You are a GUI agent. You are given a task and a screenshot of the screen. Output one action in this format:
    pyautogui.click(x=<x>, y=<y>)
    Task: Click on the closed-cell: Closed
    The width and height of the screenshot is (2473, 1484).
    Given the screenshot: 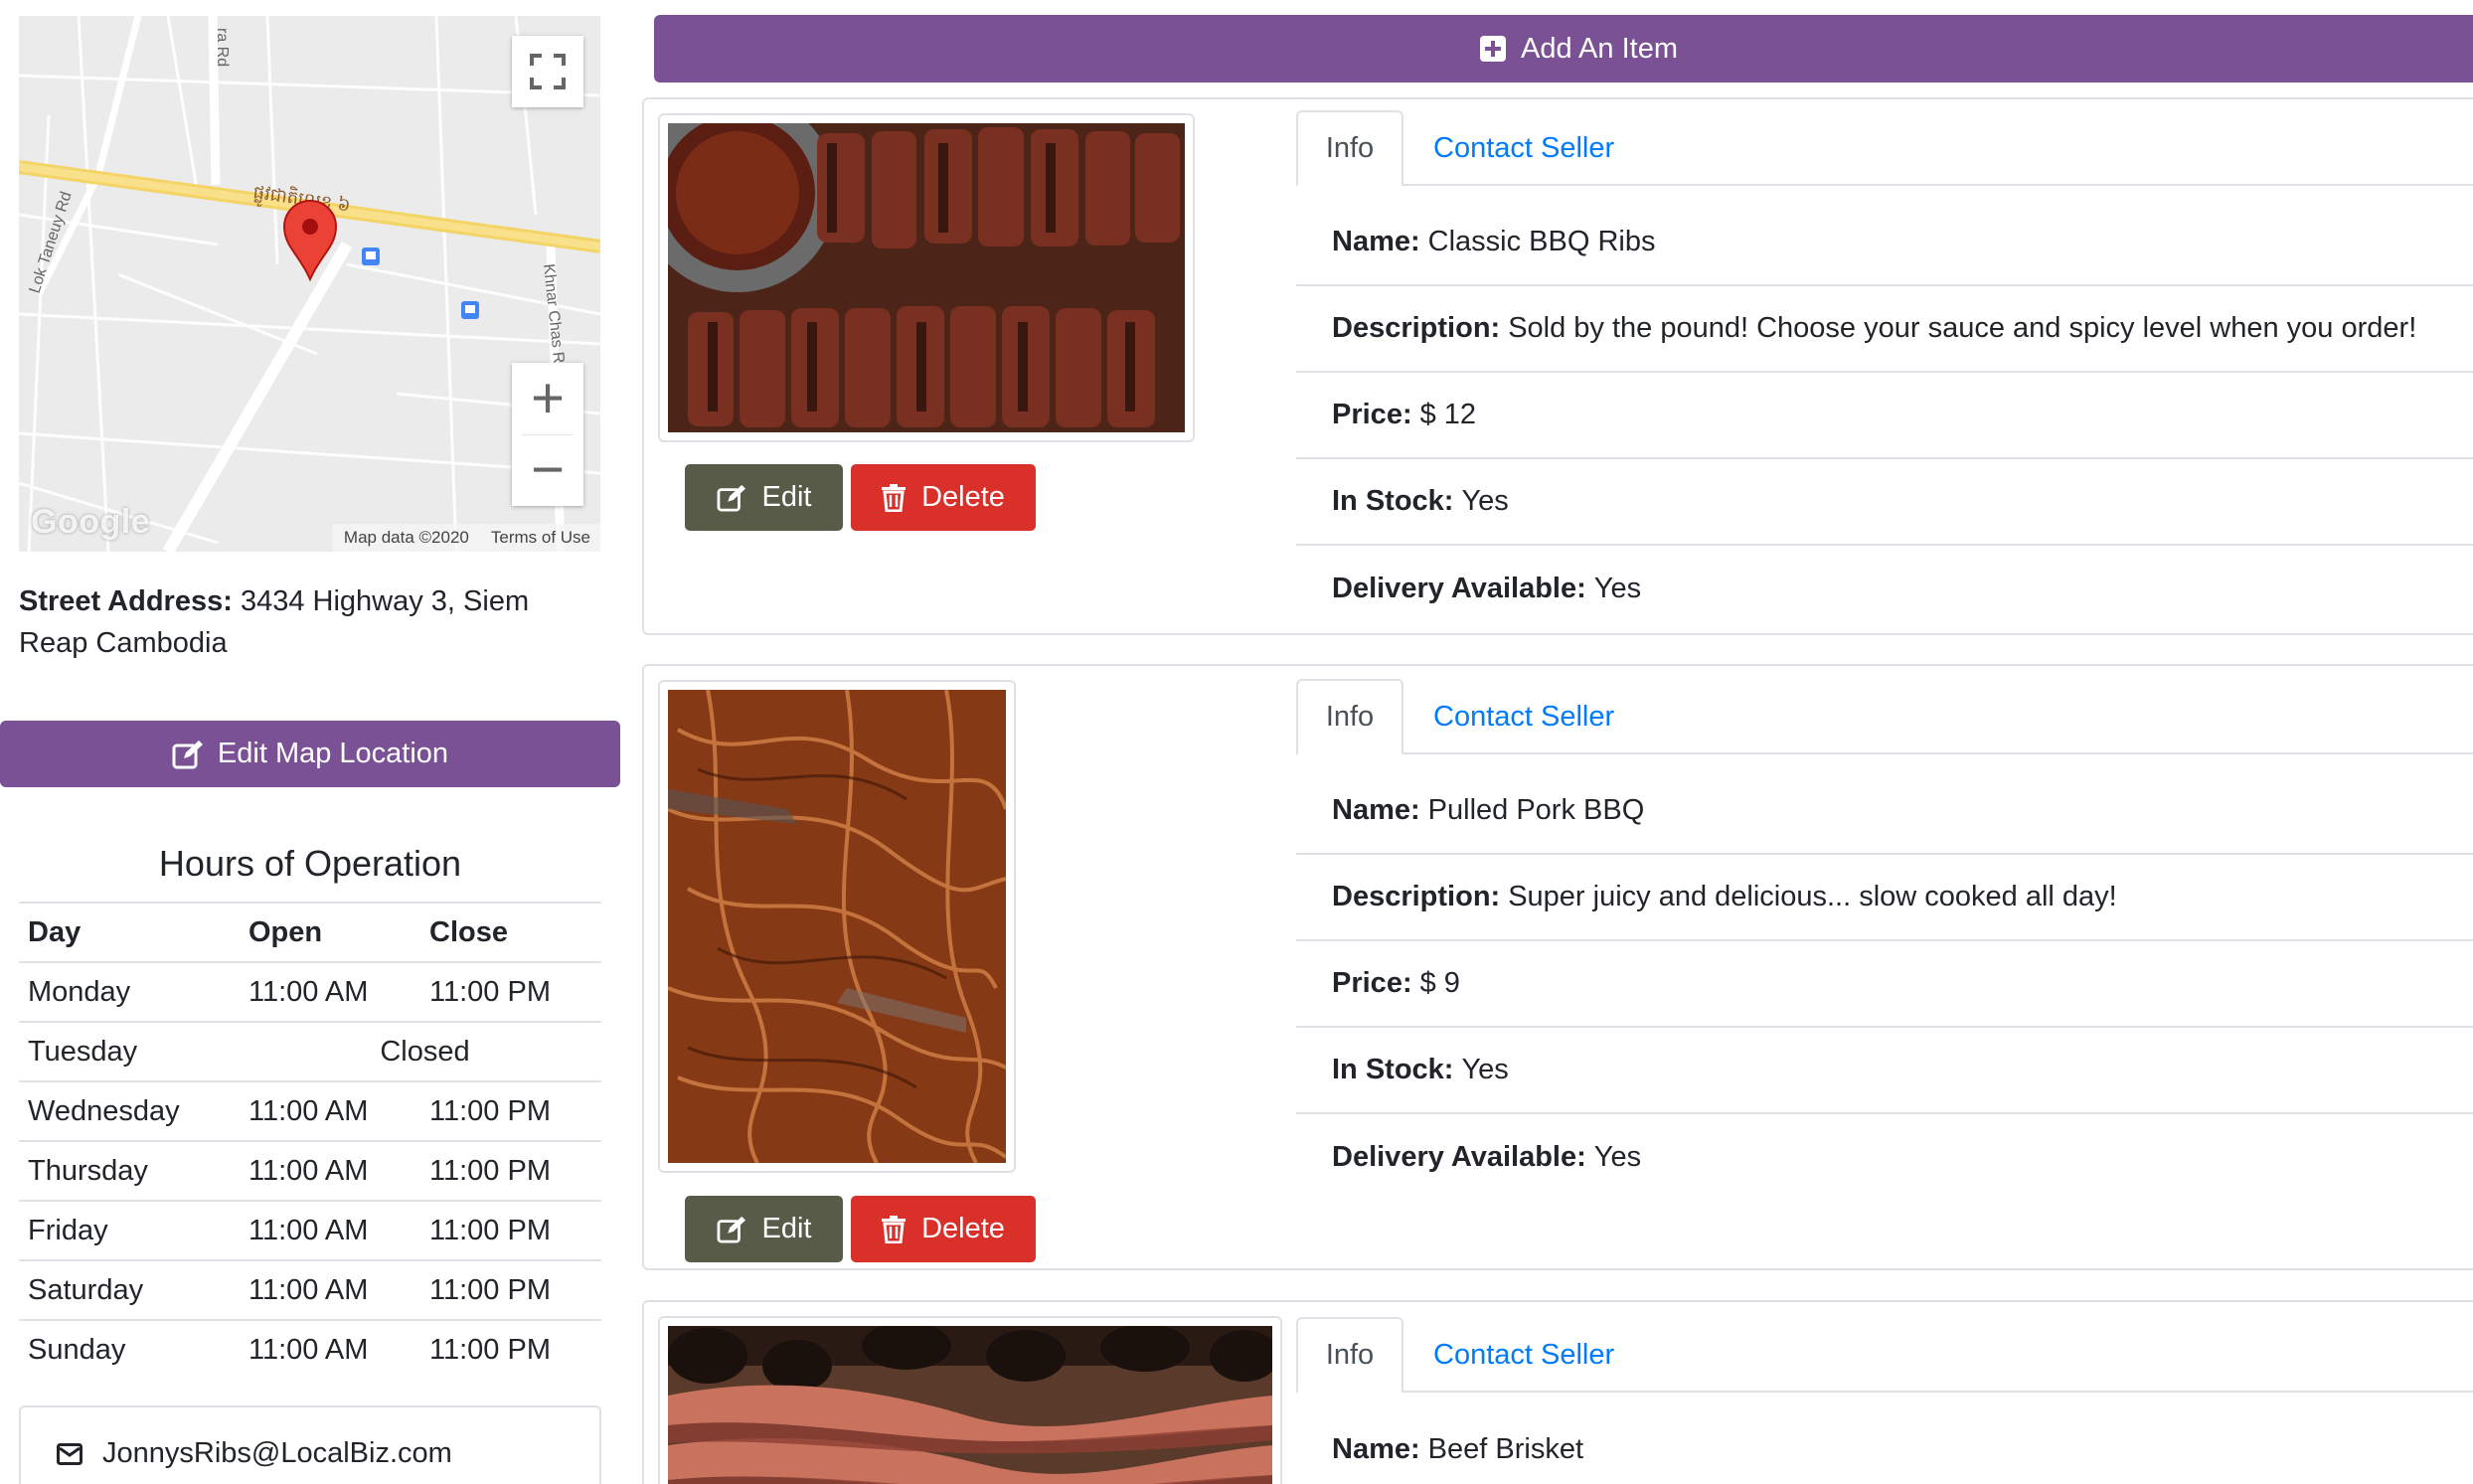 What is the action you would take?
    pyautogui.click(x=420, y=1051)
    